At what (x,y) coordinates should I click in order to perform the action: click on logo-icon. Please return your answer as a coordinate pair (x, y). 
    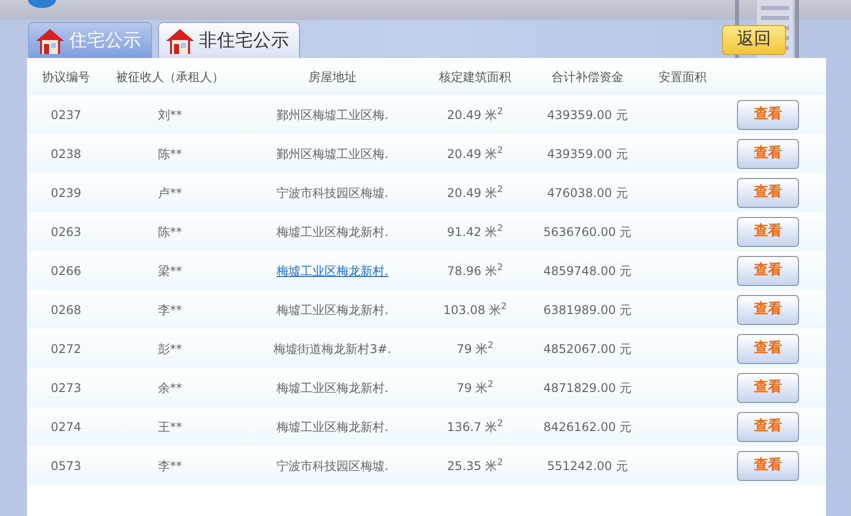
    Looking at the image, I should click on (42, 4).